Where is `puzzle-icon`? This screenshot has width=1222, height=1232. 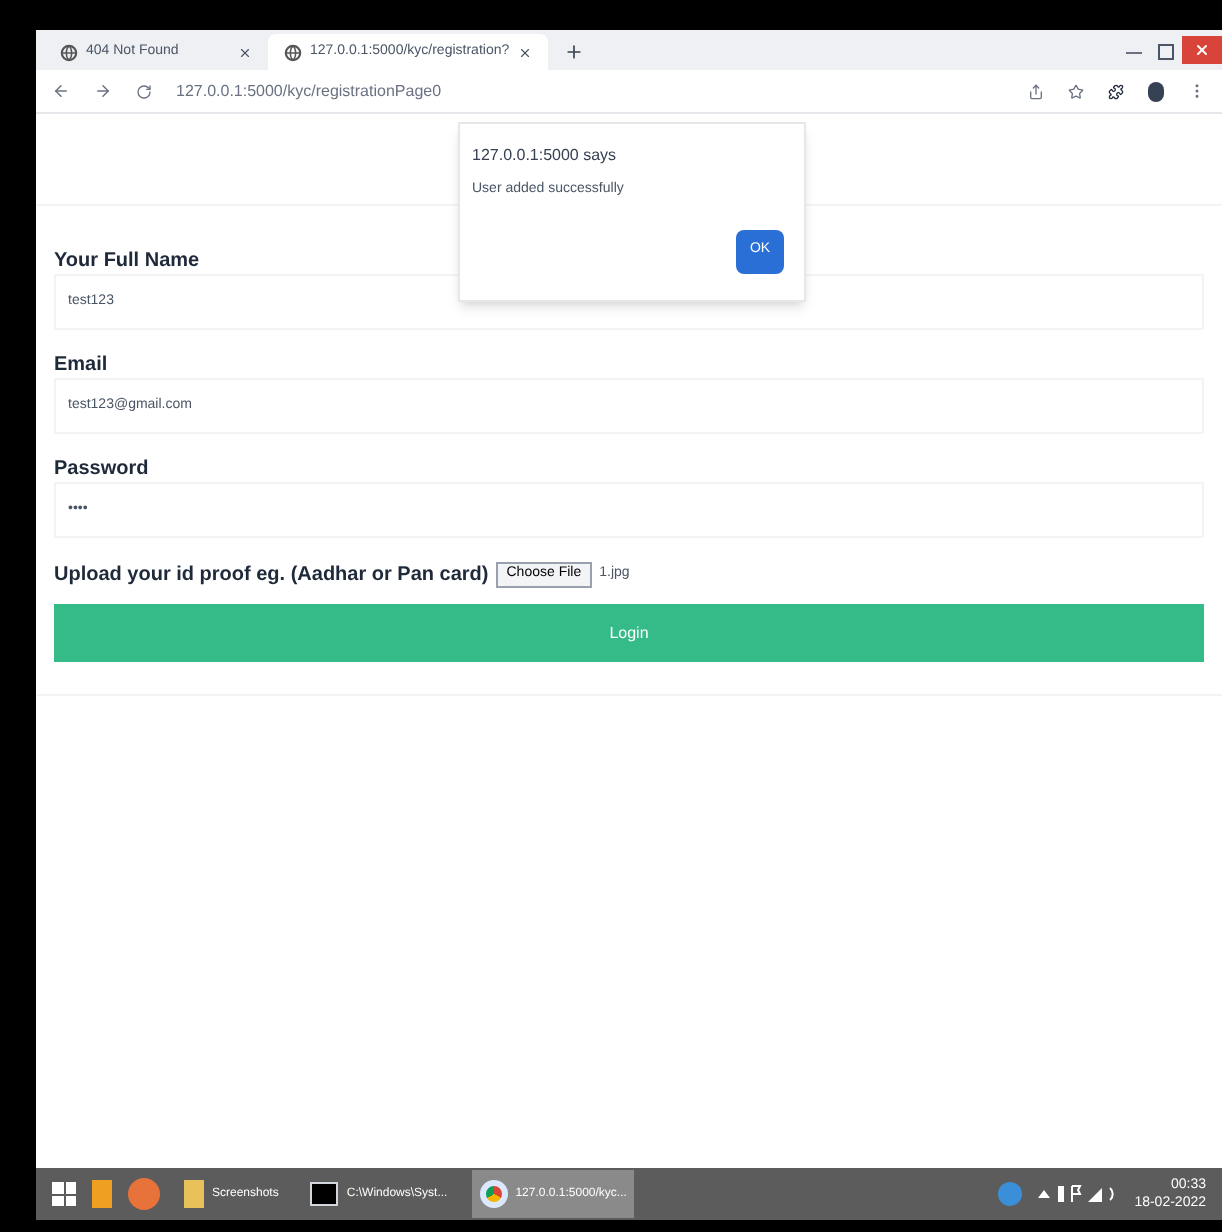
puzzle-icon is located at coordinates (1116, 91).